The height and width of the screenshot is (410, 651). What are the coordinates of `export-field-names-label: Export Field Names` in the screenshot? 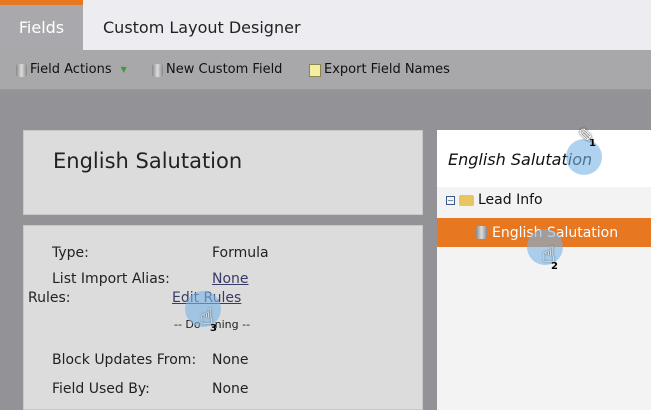 It's located at (387, 69).